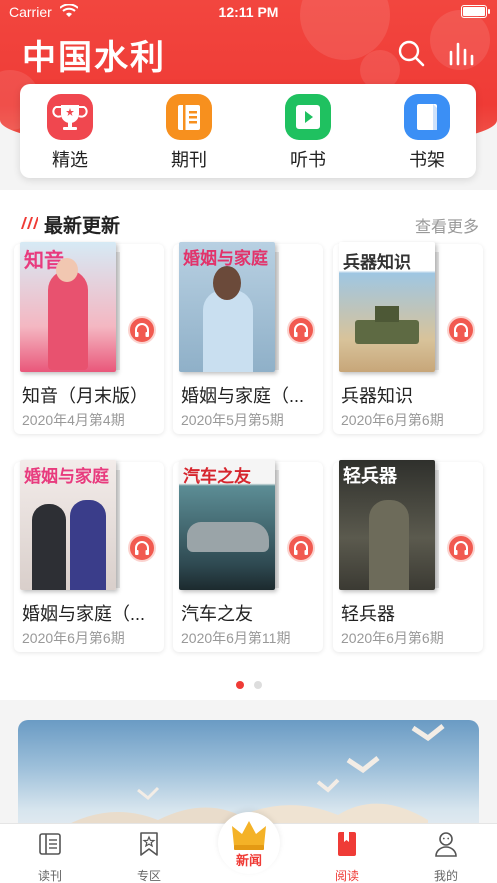 The image size is (497, 883). Describe the element at coordinates (227, 525) in the screenshot. I see `magazine-cover: 汽车之友` at that location.